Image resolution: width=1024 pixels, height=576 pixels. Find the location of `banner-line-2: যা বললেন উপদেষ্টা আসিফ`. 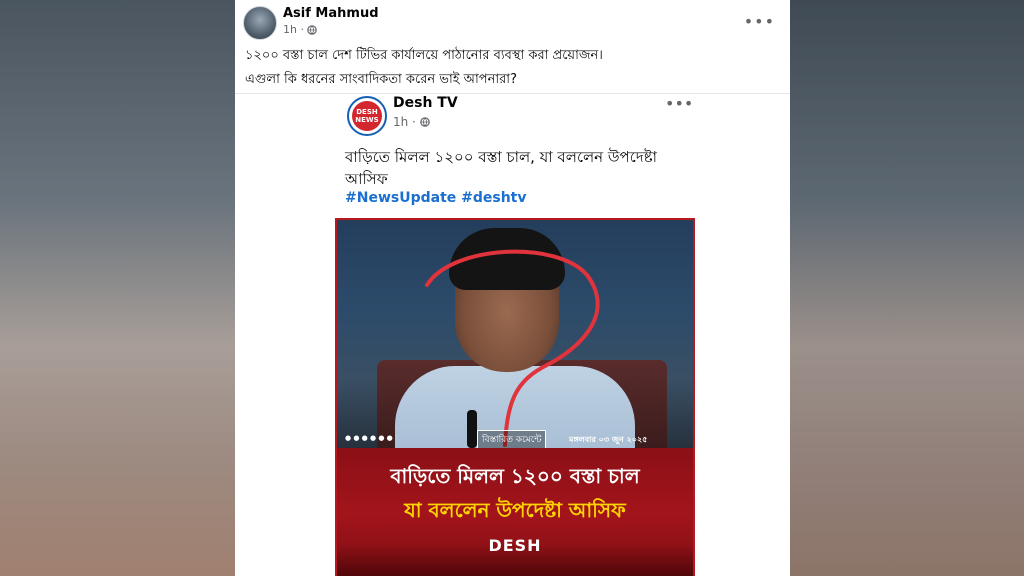

banner-line-2: যা বললেন উপদেষ্টা আসিফ is located at coordinates (515, 510).